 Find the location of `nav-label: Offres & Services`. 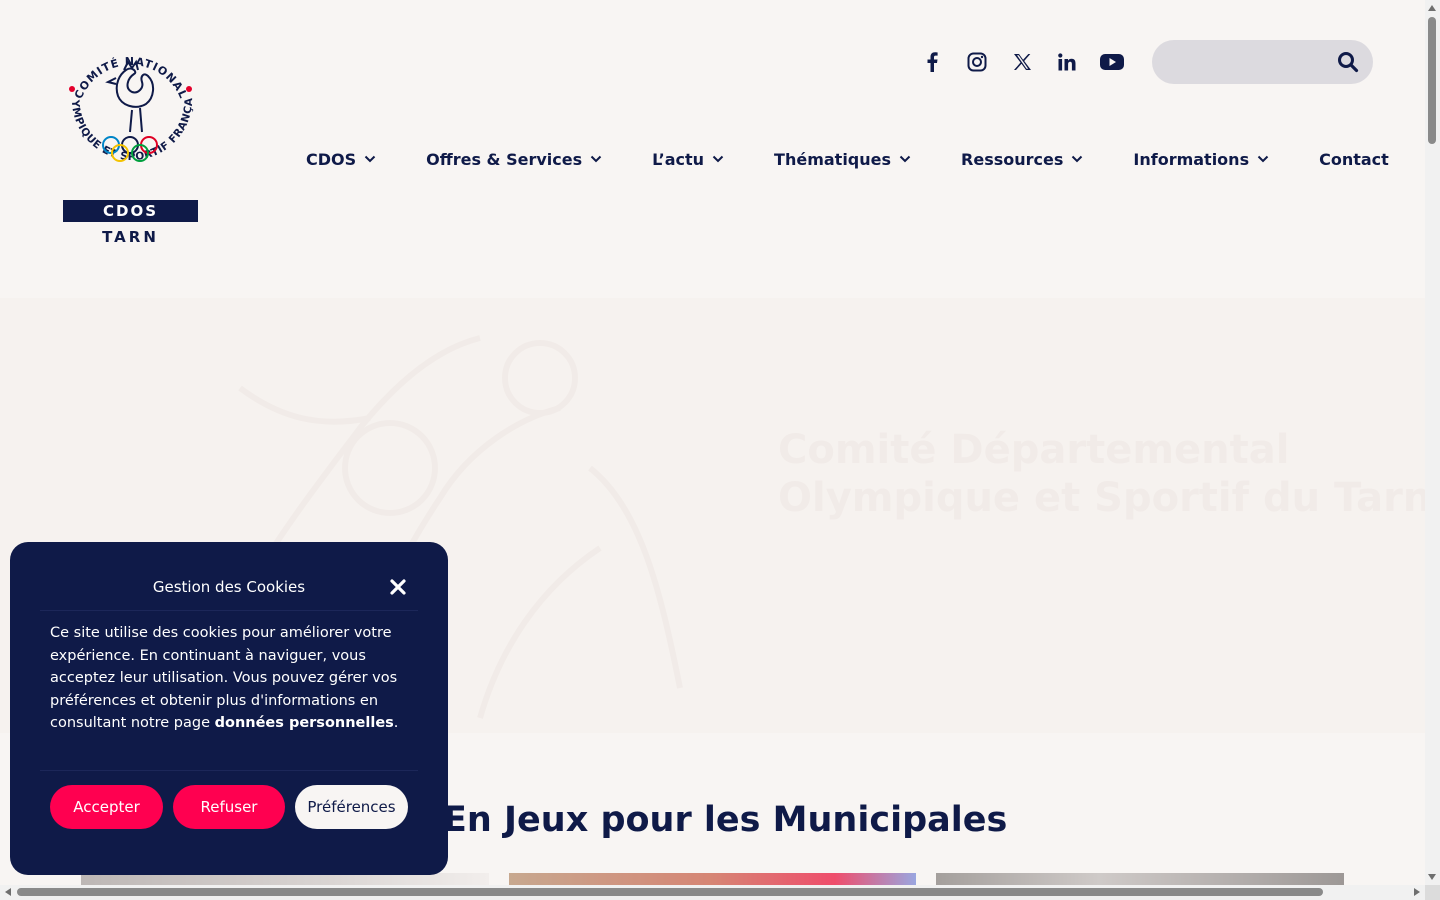

nav-label: Offres & Services is located at coordinates (504, 159).